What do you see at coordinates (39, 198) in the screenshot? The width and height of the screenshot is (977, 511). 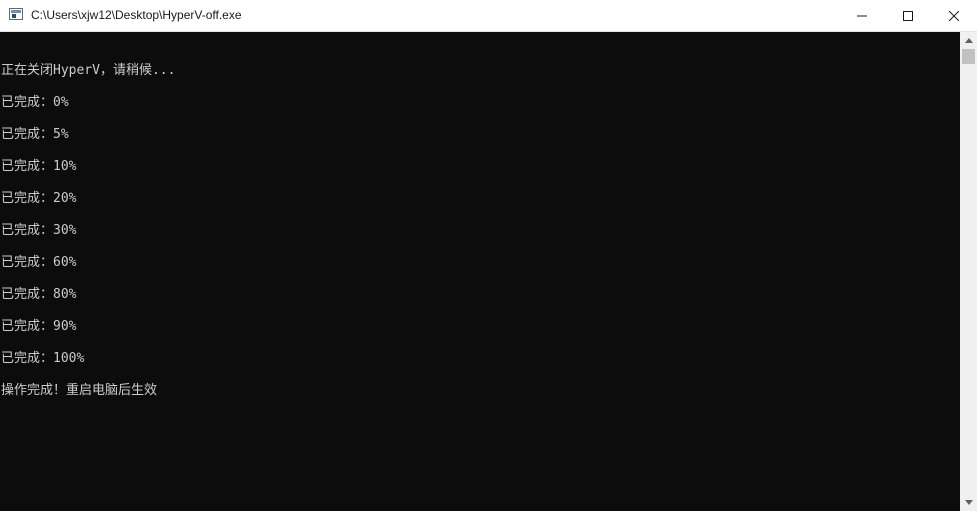 I see `console-line-progress: 已完成：20%` at bounding box center [39, 198].